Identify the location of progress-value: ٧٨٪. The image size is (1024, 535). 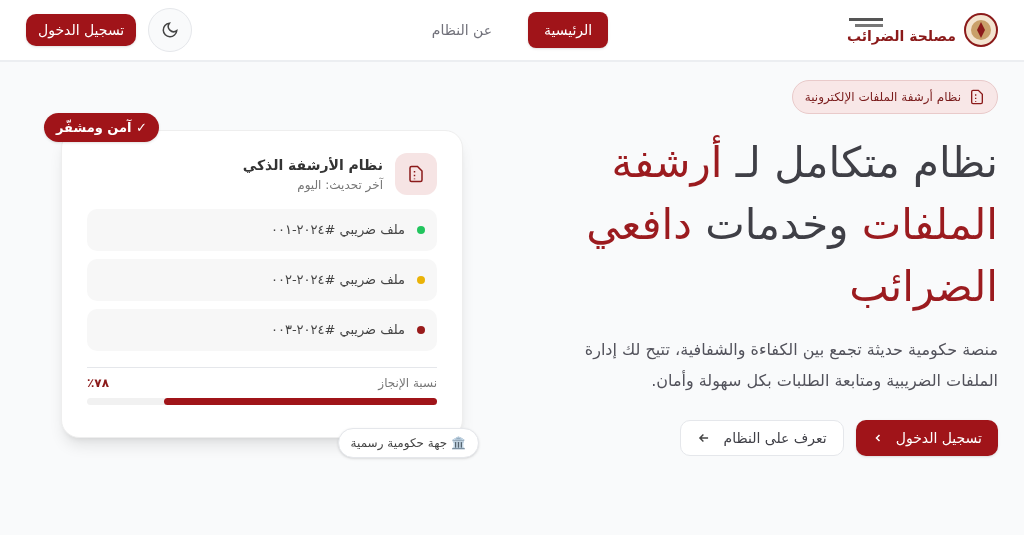
(98, 383).